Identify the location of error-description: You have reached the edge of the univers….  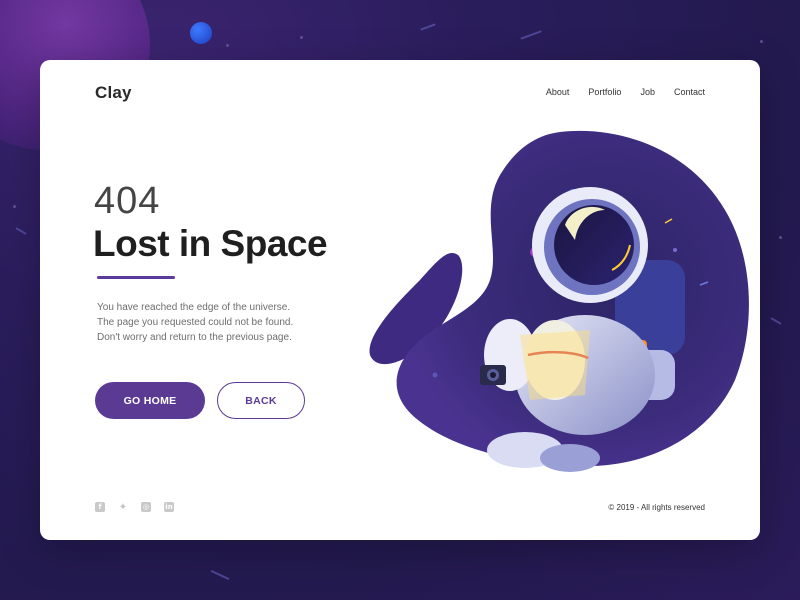
(222, 322).